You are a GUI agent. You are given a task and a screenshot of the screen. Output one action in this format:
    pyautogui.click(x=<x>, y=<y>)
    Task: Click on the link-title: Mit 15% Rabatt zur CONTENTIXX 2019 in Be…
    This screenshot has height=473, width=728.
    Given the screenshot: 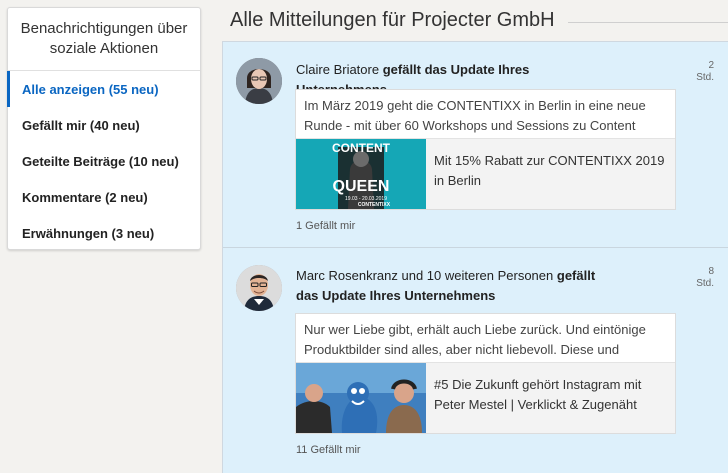 What is the action you would take?
    pyautogui.click(x=549, y=170)
    